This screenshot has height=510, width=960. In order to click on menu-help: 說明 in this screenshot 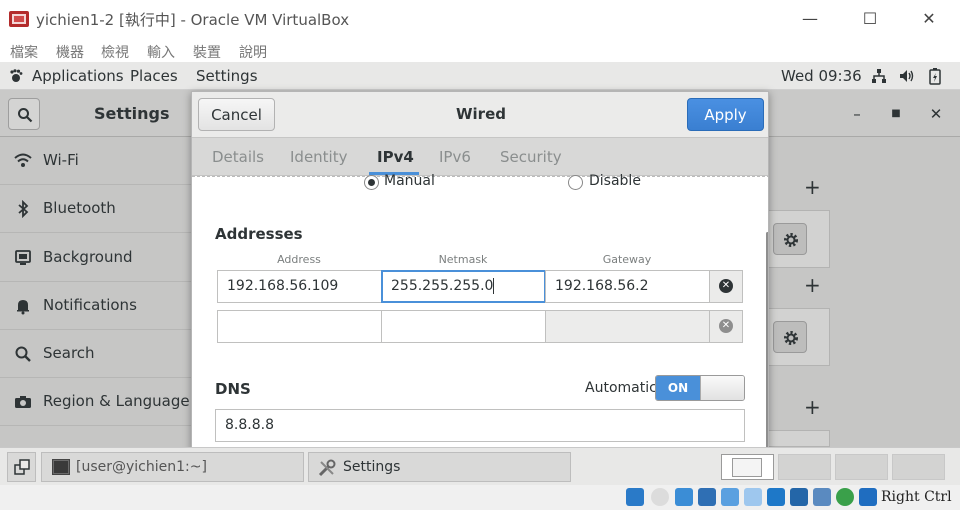, I will do `click(253, 52)`.